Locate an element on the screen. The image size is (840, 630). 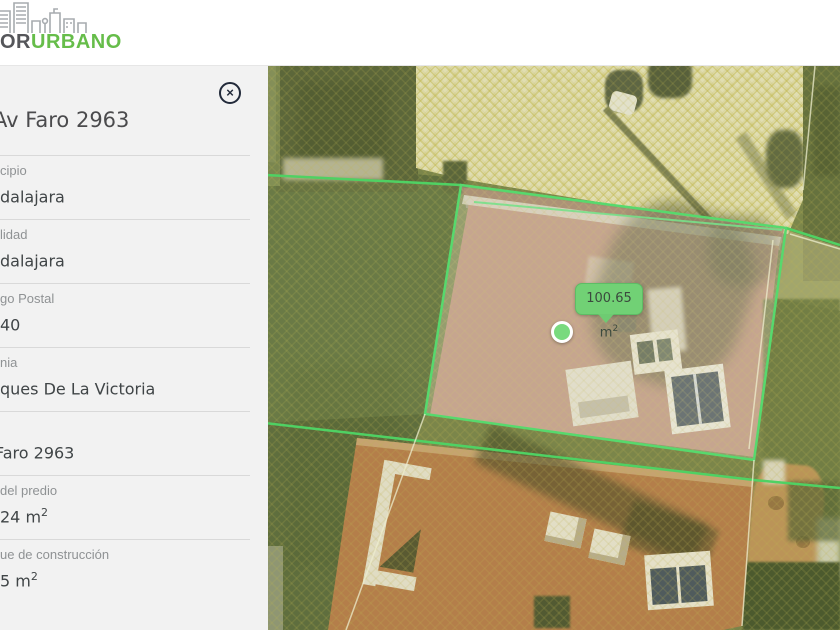
field-value-bloque-construccion: 5 m2 is located at coordinates (19, 580).